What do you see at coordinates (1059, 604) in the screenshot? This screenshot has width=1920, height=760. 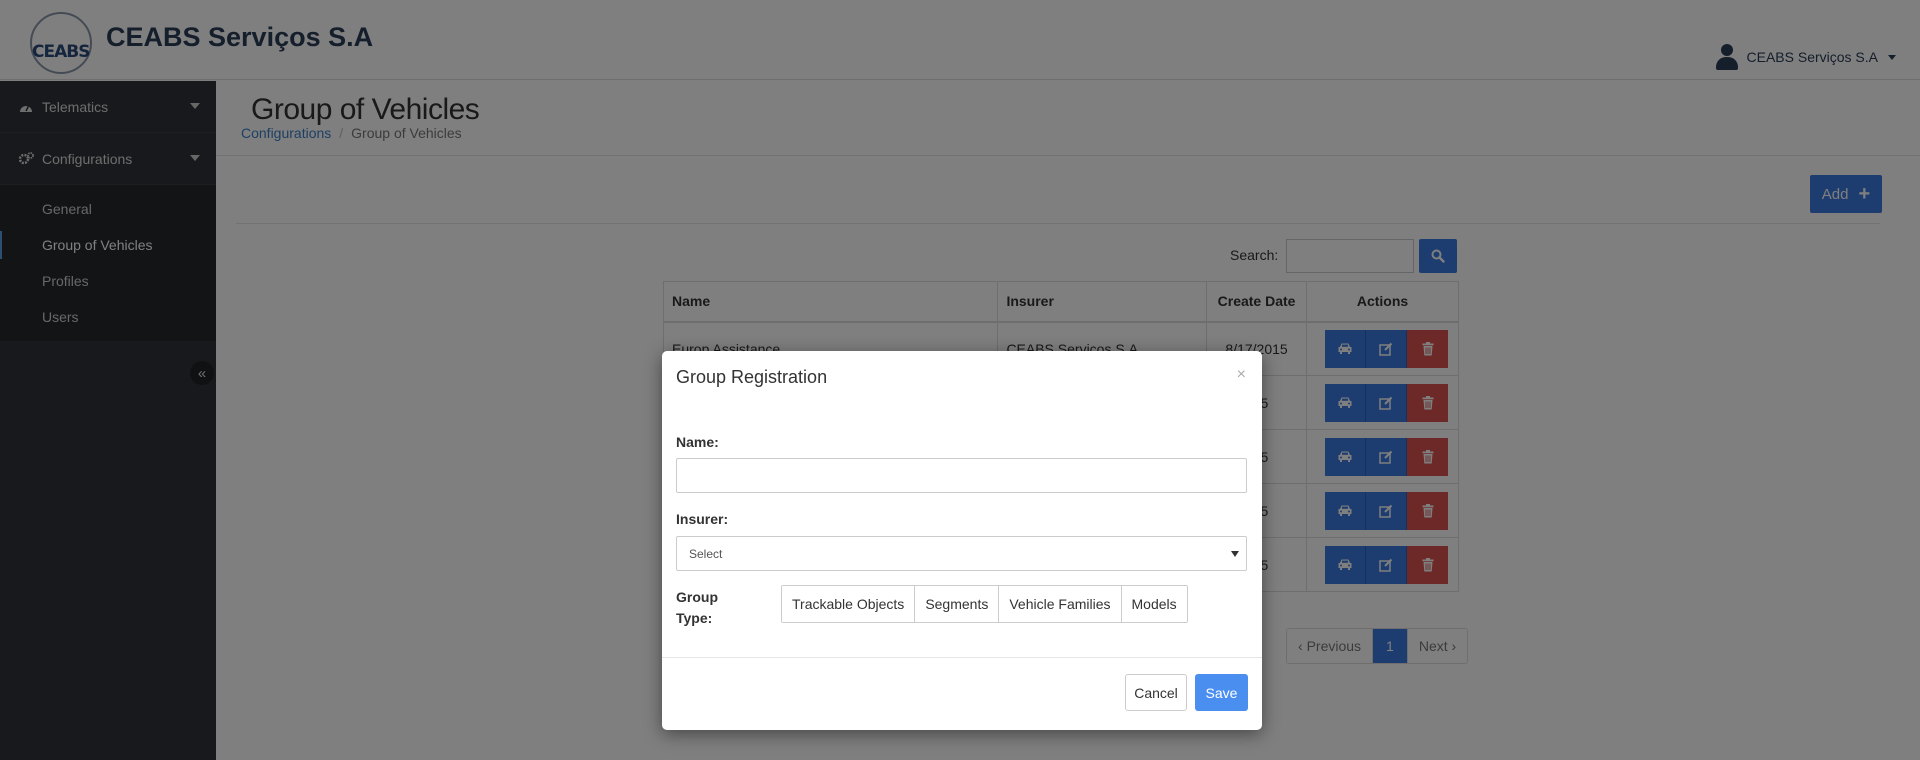 I see `group-type-vehicle-families: Vehicle Families` at bounding box center [1059, 604].